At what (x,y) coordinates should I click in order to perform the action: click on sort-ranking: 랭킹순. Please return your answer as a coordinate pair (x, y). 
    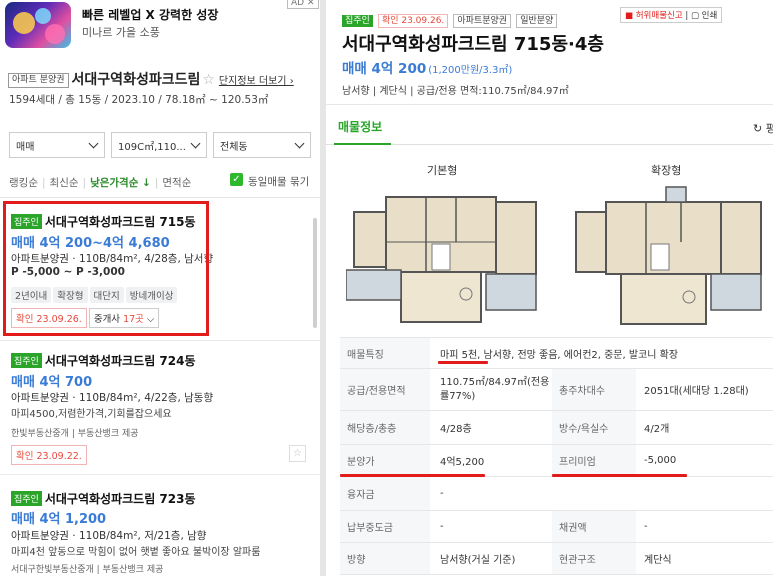
    Looking at the image, I should click on (23, 183).